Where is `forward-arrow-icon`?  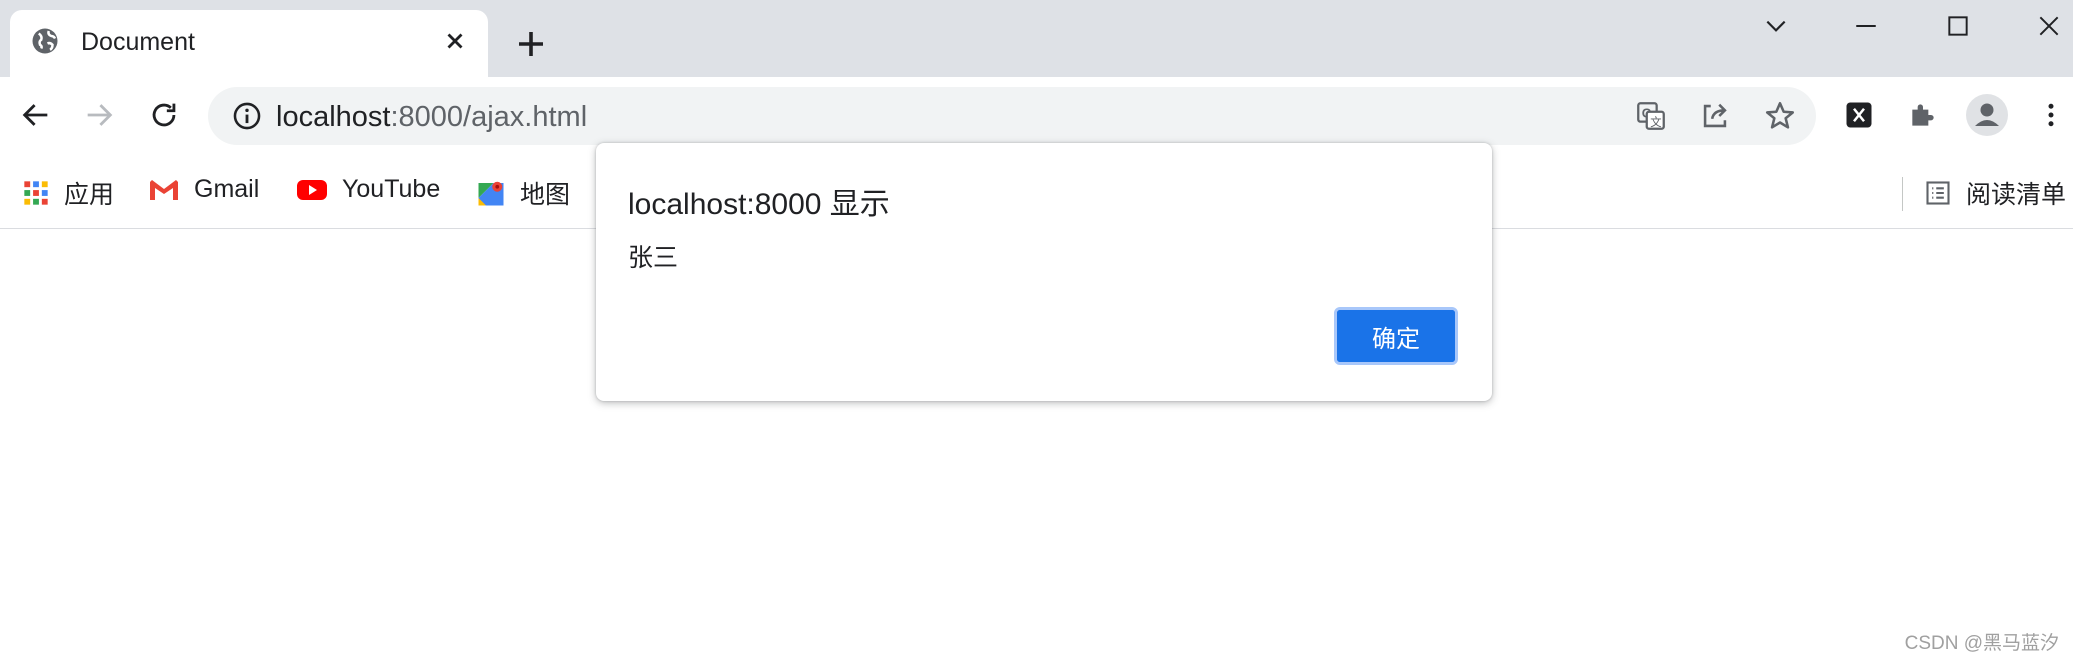
forward-arrow-icon is located at coordinates (99, 115).